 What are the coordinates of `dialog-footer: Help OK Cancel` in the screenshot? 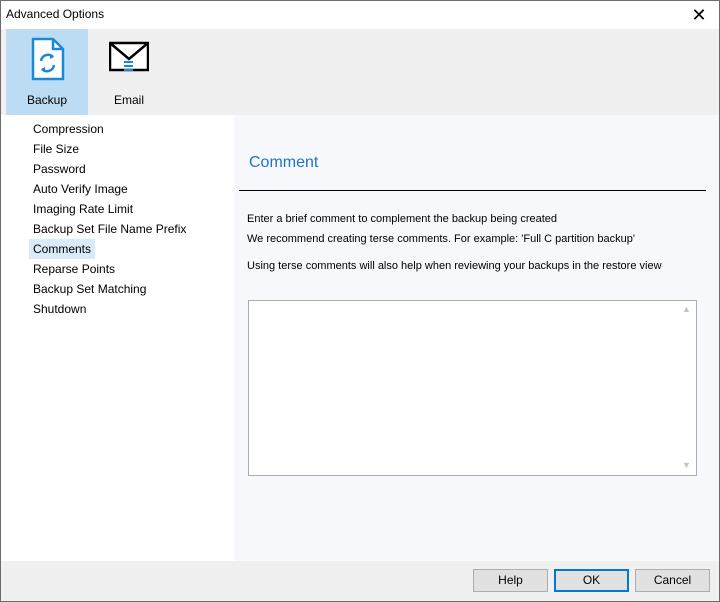 It's located at (360, 581).